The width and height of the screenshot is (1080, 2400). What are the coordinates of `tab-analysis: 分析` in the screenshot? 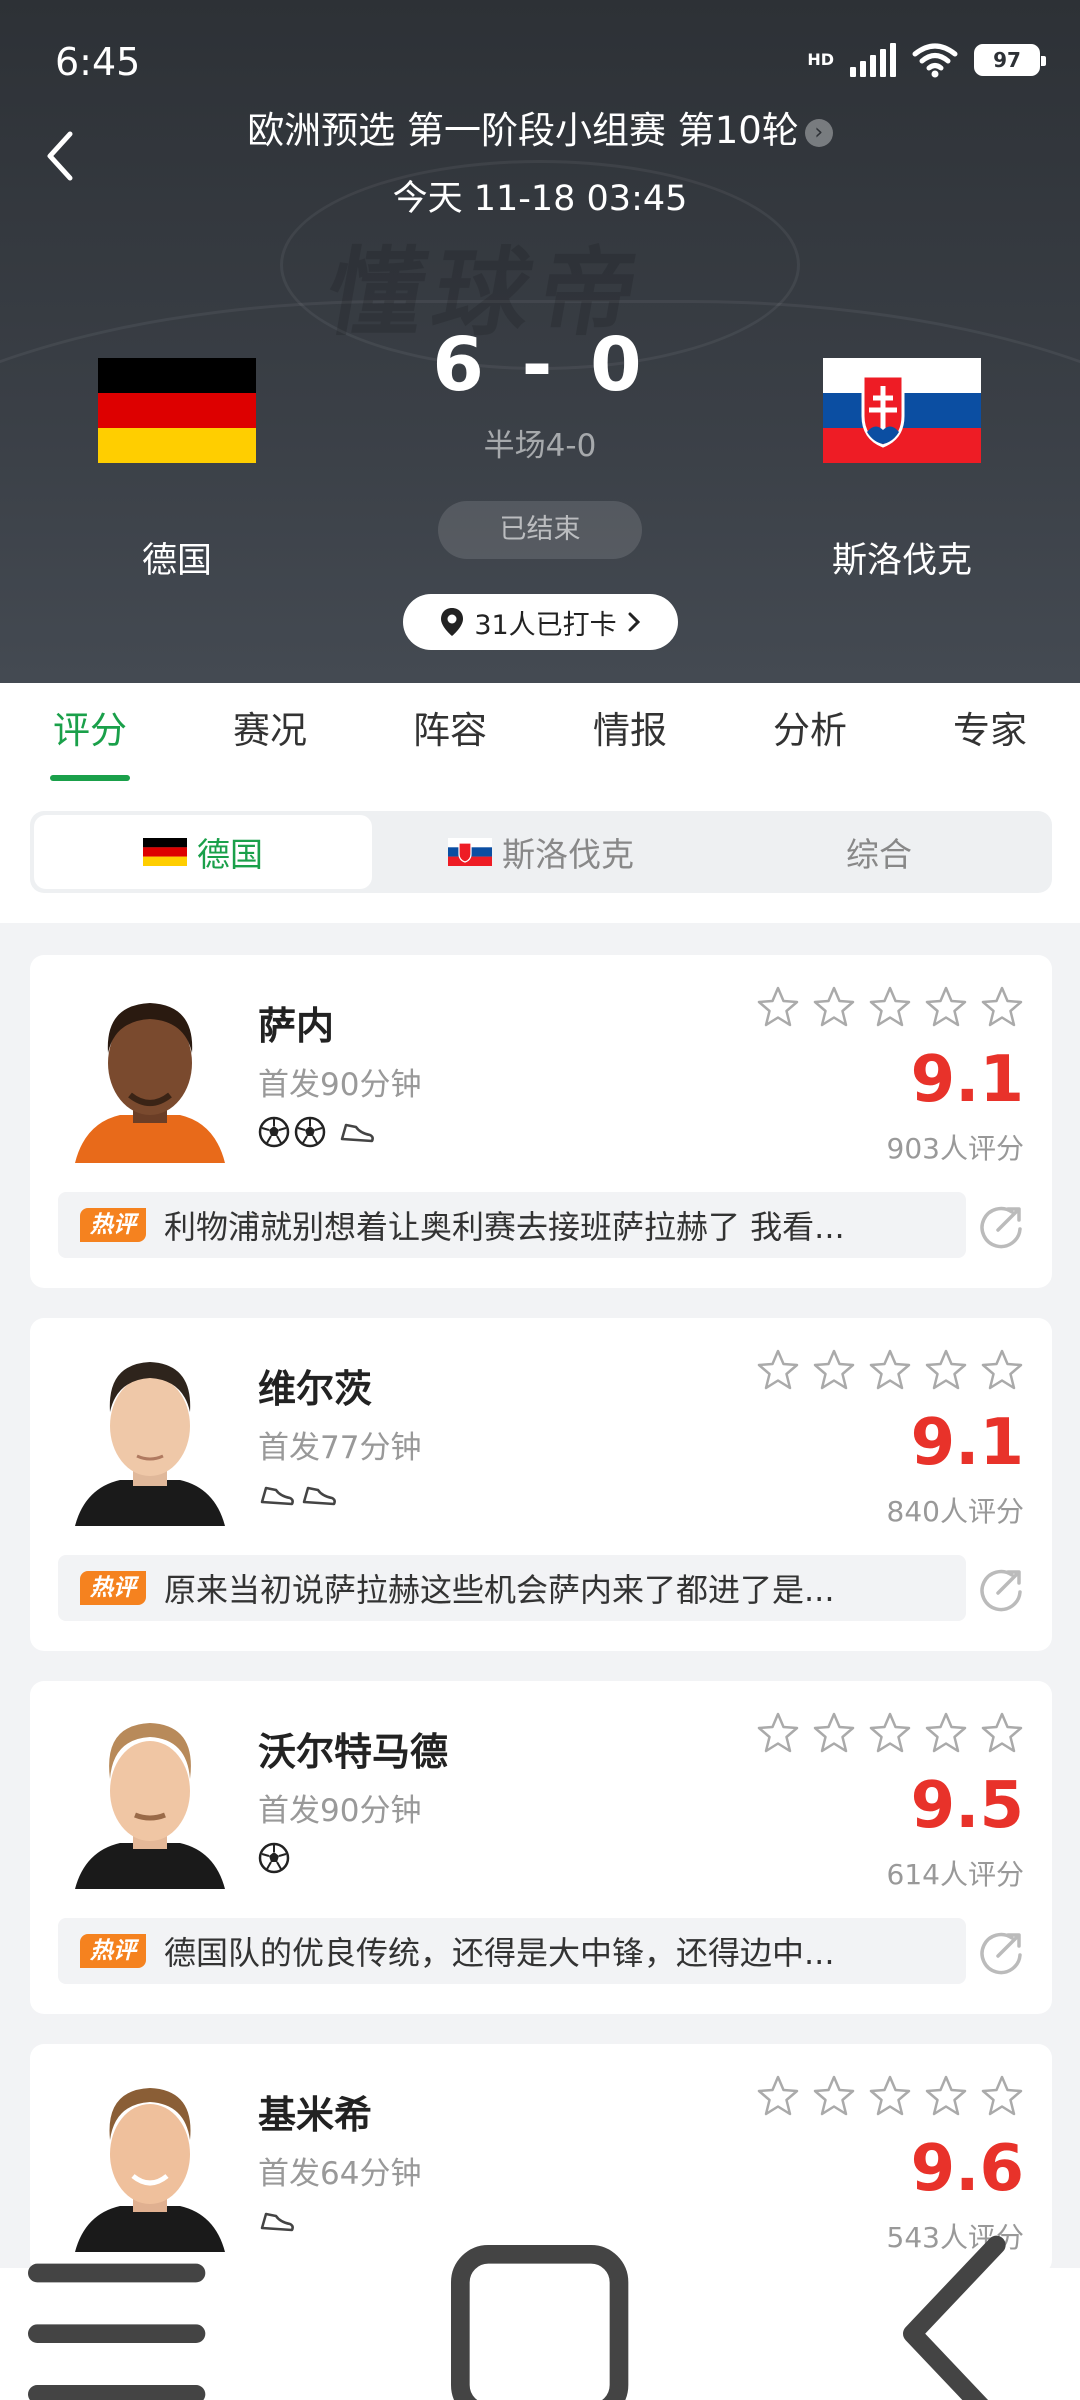 It's located at (810, 733).